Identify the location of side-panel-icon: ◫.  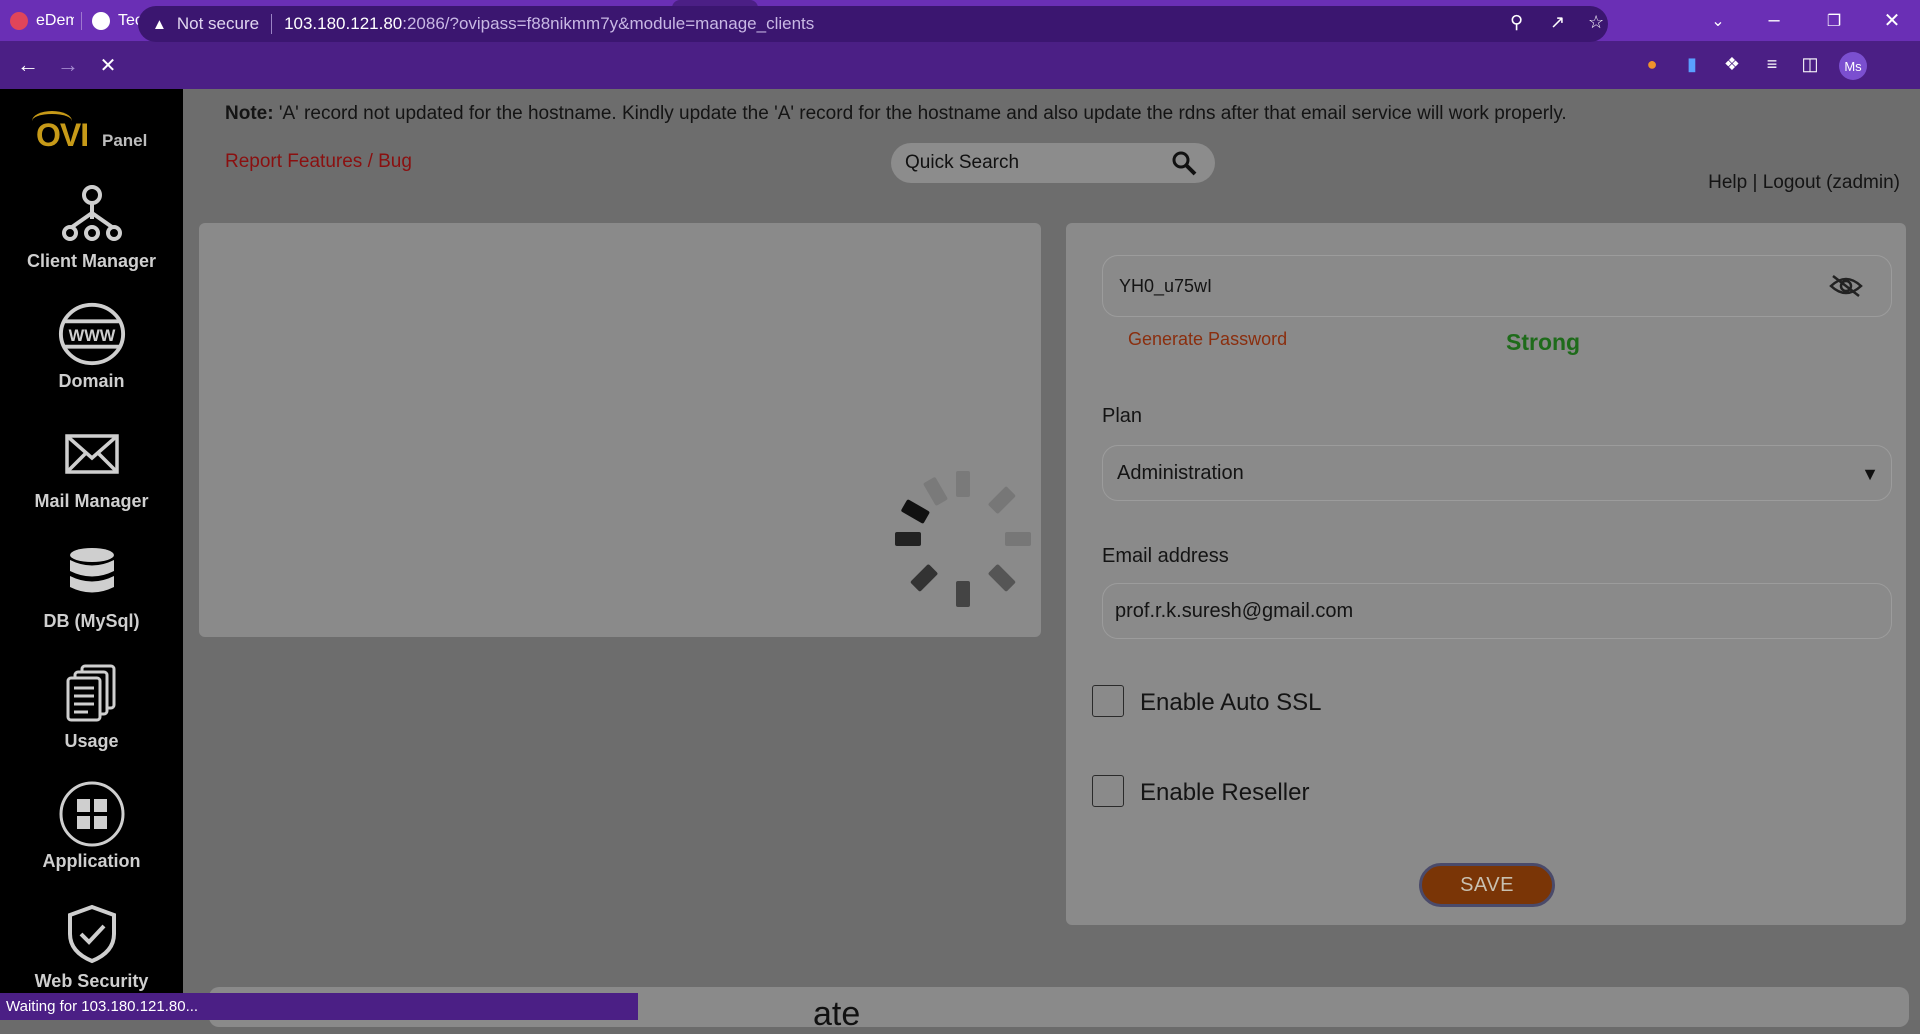
(1810, 64).